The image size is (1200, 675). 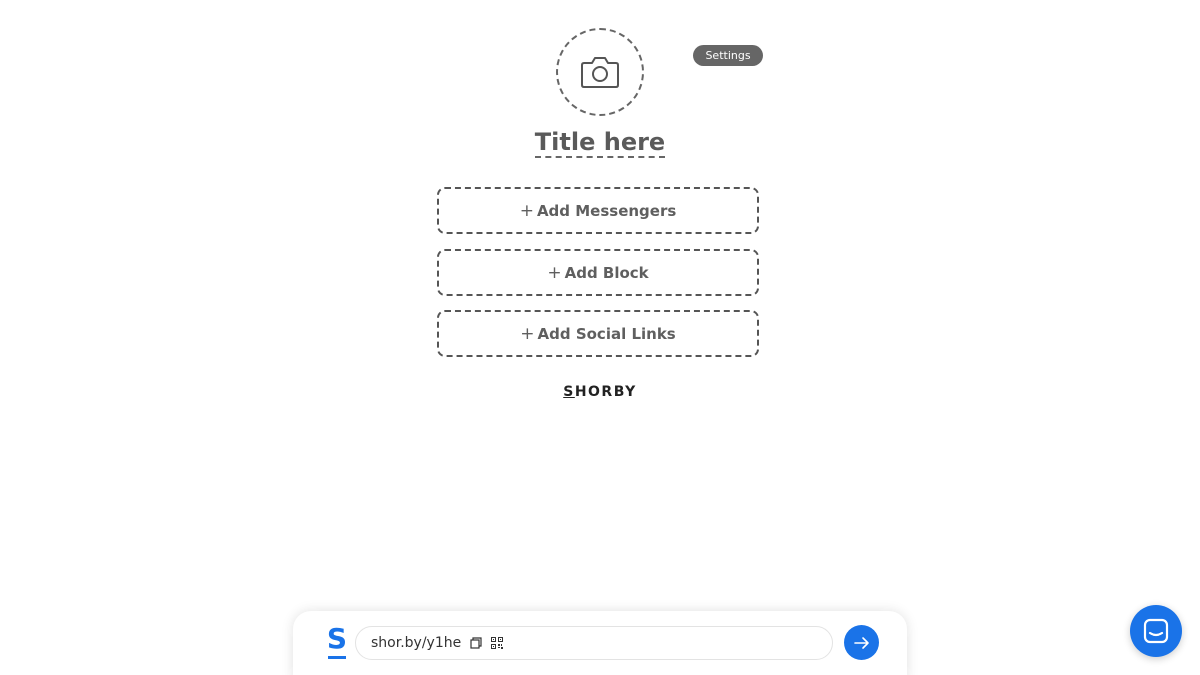 I want to click on copy-icon, so click(x=476, y=643).